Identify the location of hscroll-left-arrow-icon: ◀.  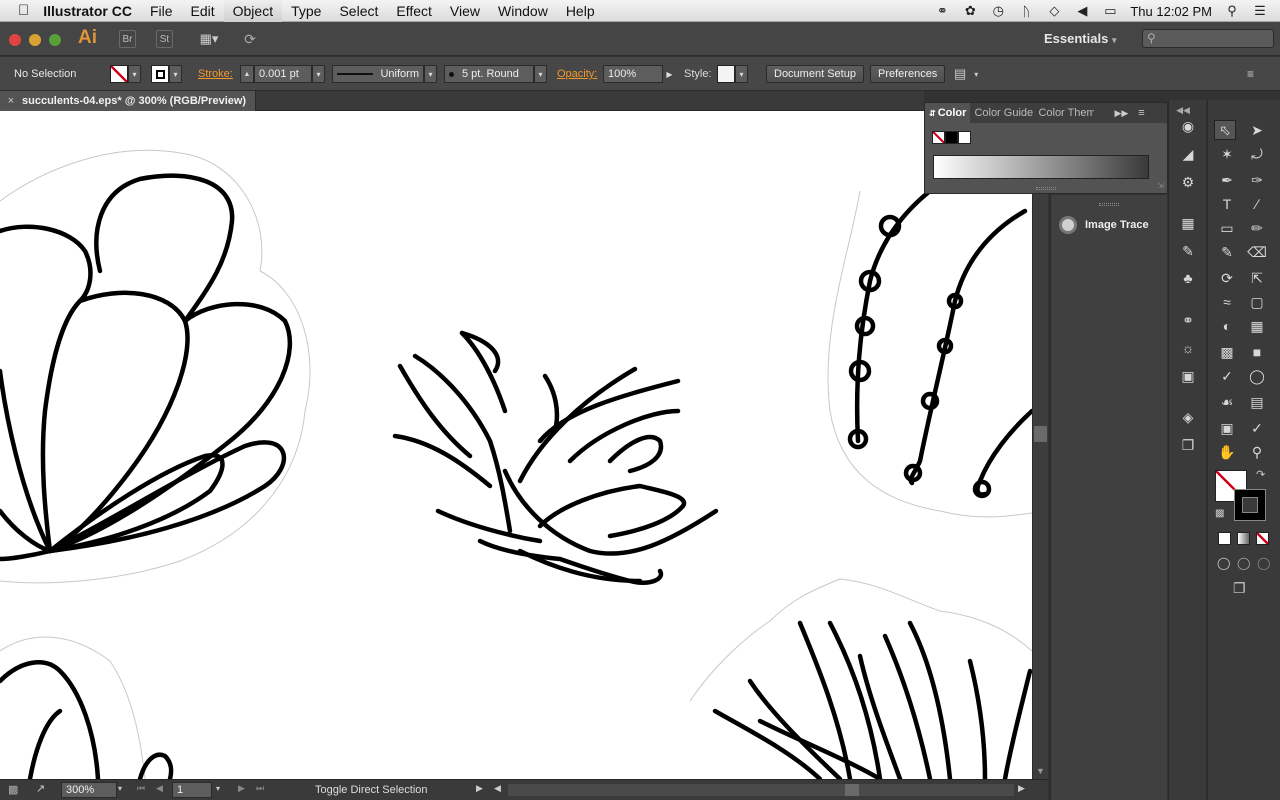
(497, 788).